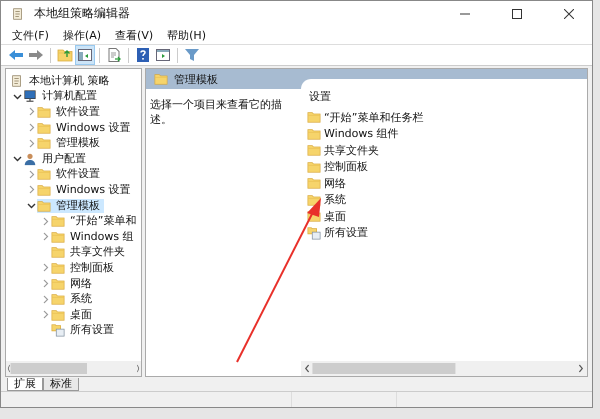 The height and width of the screenshot is (419, 600). I want to click on setting-item: 网络, so click(326, 183).